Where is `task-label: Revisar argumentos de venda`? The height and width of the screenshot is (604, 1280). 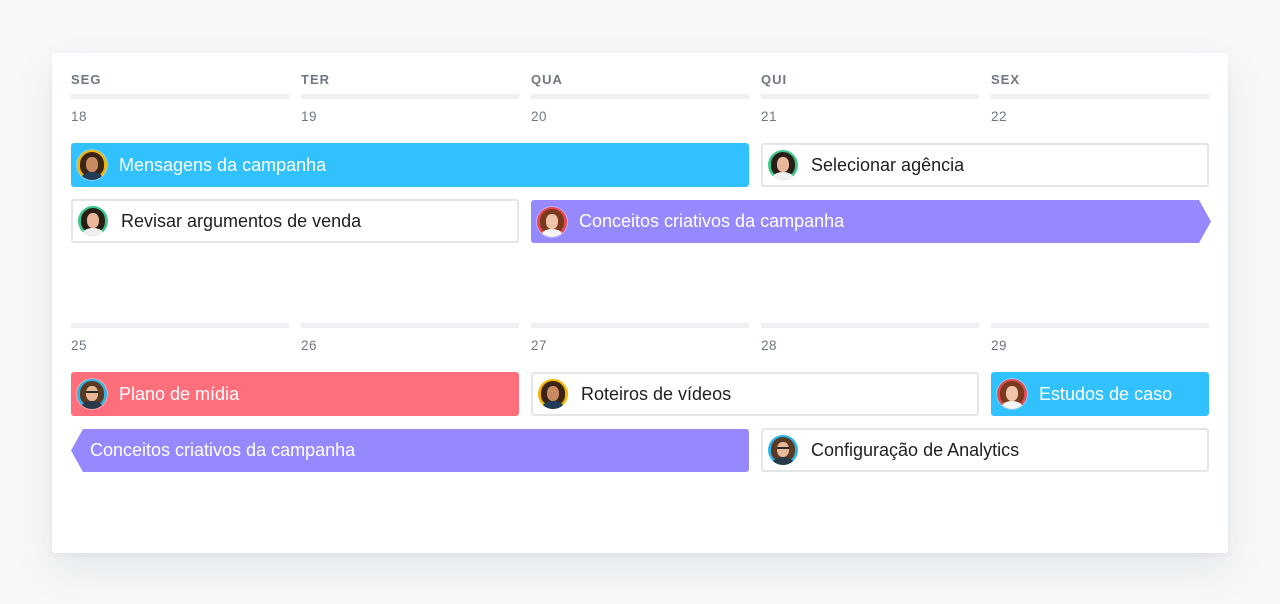 task-label: Revisar argumentos de venda is located at coordinates (241, 220).